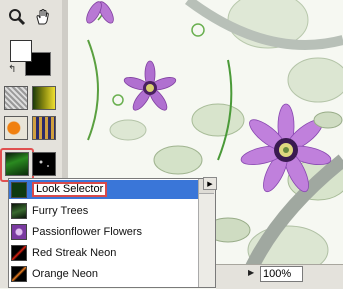 This screenshot has height=289, width=343. I want to click on sparkle-icon, so click(44, 163).